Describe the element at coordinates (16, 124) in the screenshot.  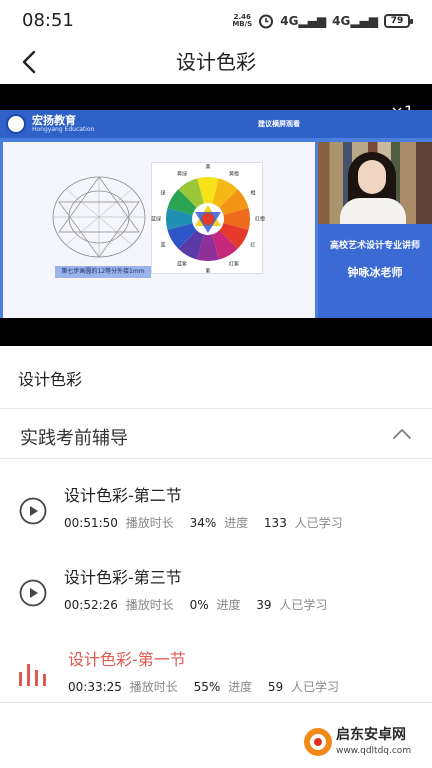
I see `logo` at that location.